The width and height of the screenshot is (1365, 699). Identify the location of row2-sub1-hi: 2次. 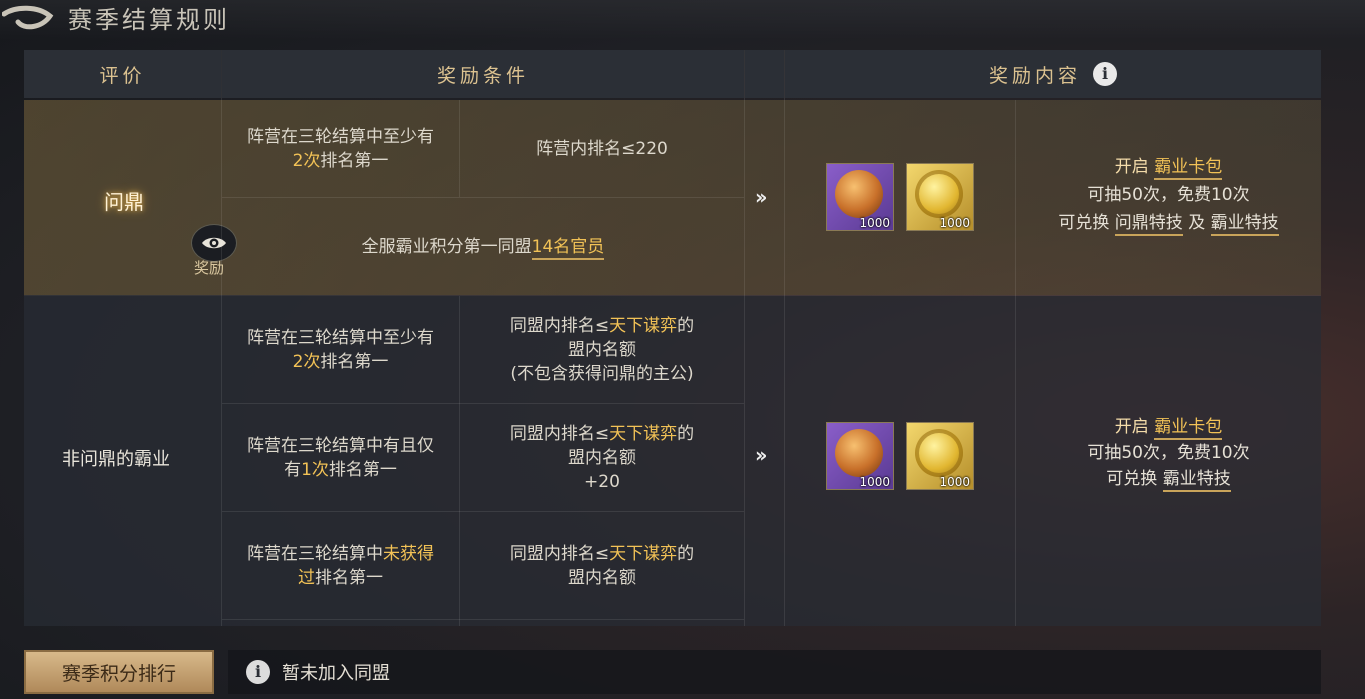
(306, 361).